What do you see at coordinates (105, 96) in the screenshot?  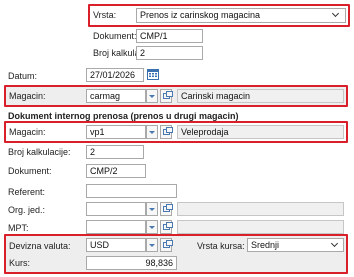 I see `magacin1-code: carmag` at bounding box center [105, 96].